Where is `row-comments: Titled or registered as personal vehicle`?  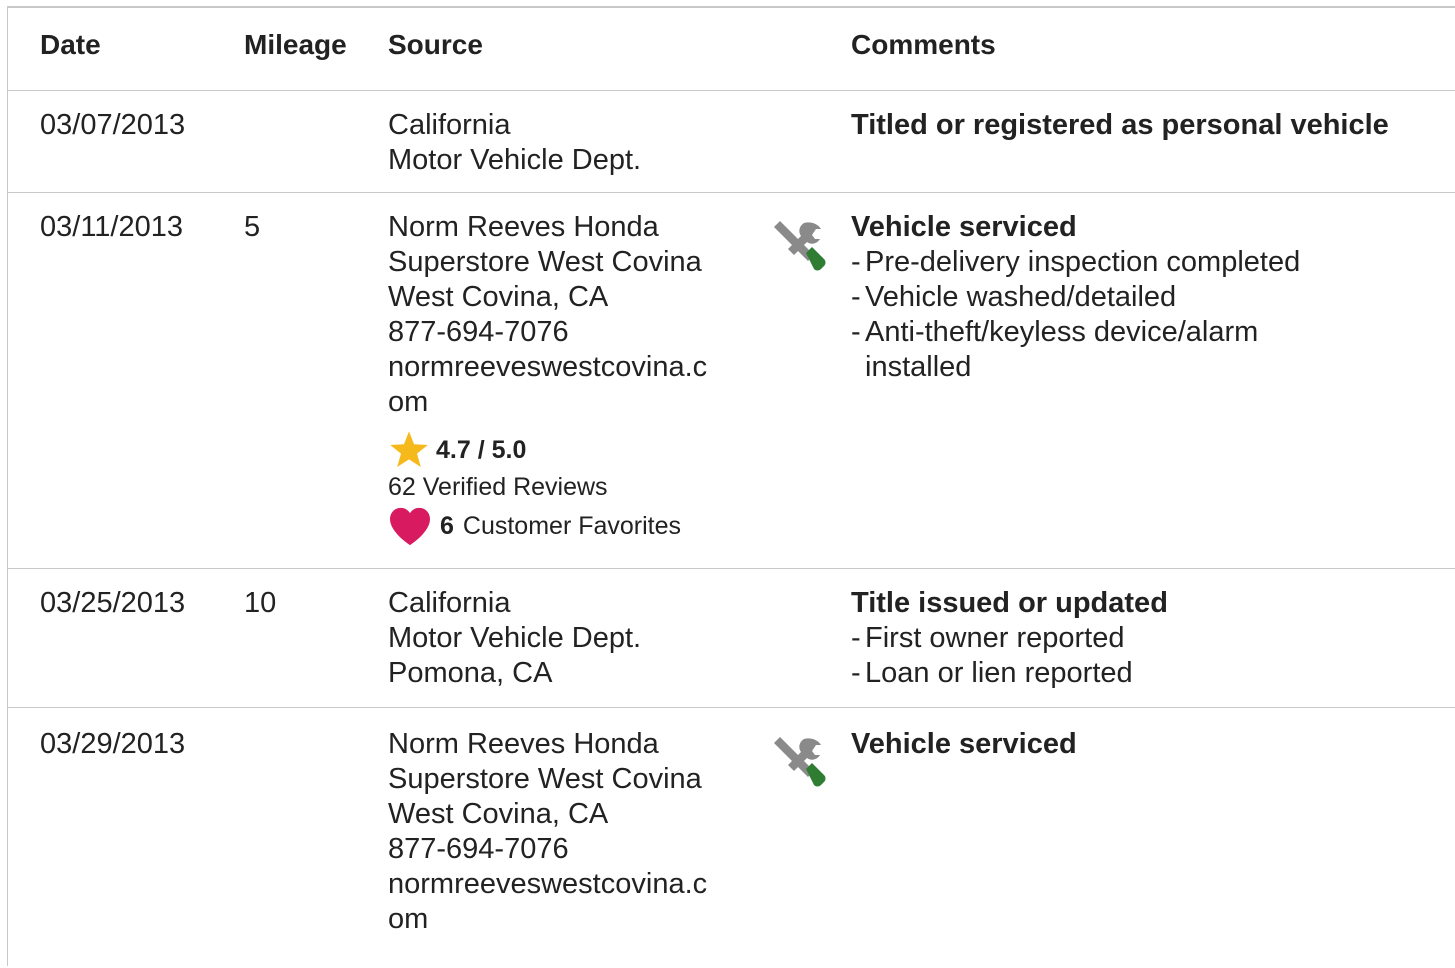
row-comments: Titled or registered as personal vehicle is located at coordinates (1151, 125).